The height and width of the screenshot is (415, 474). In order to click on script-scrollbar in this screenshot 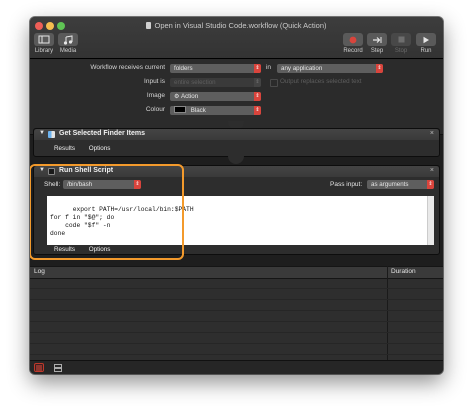, I will do `click(430, 220)`.